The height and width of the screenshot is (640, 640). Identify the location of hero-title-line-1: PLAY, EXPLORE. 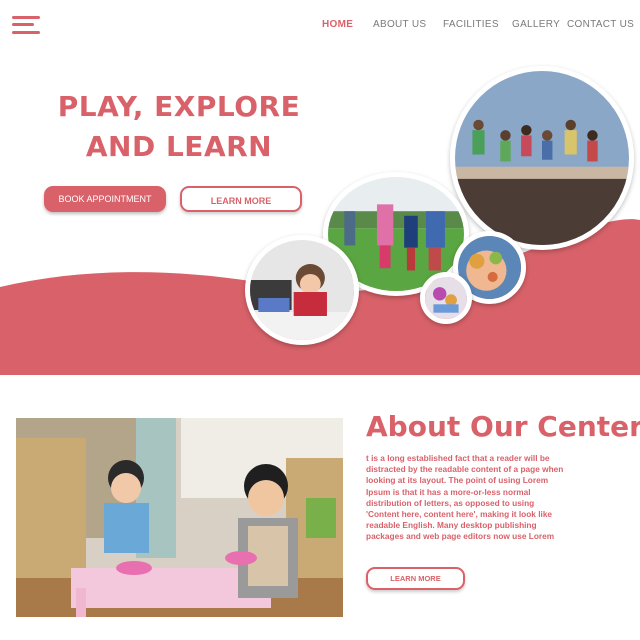
(179, 106).